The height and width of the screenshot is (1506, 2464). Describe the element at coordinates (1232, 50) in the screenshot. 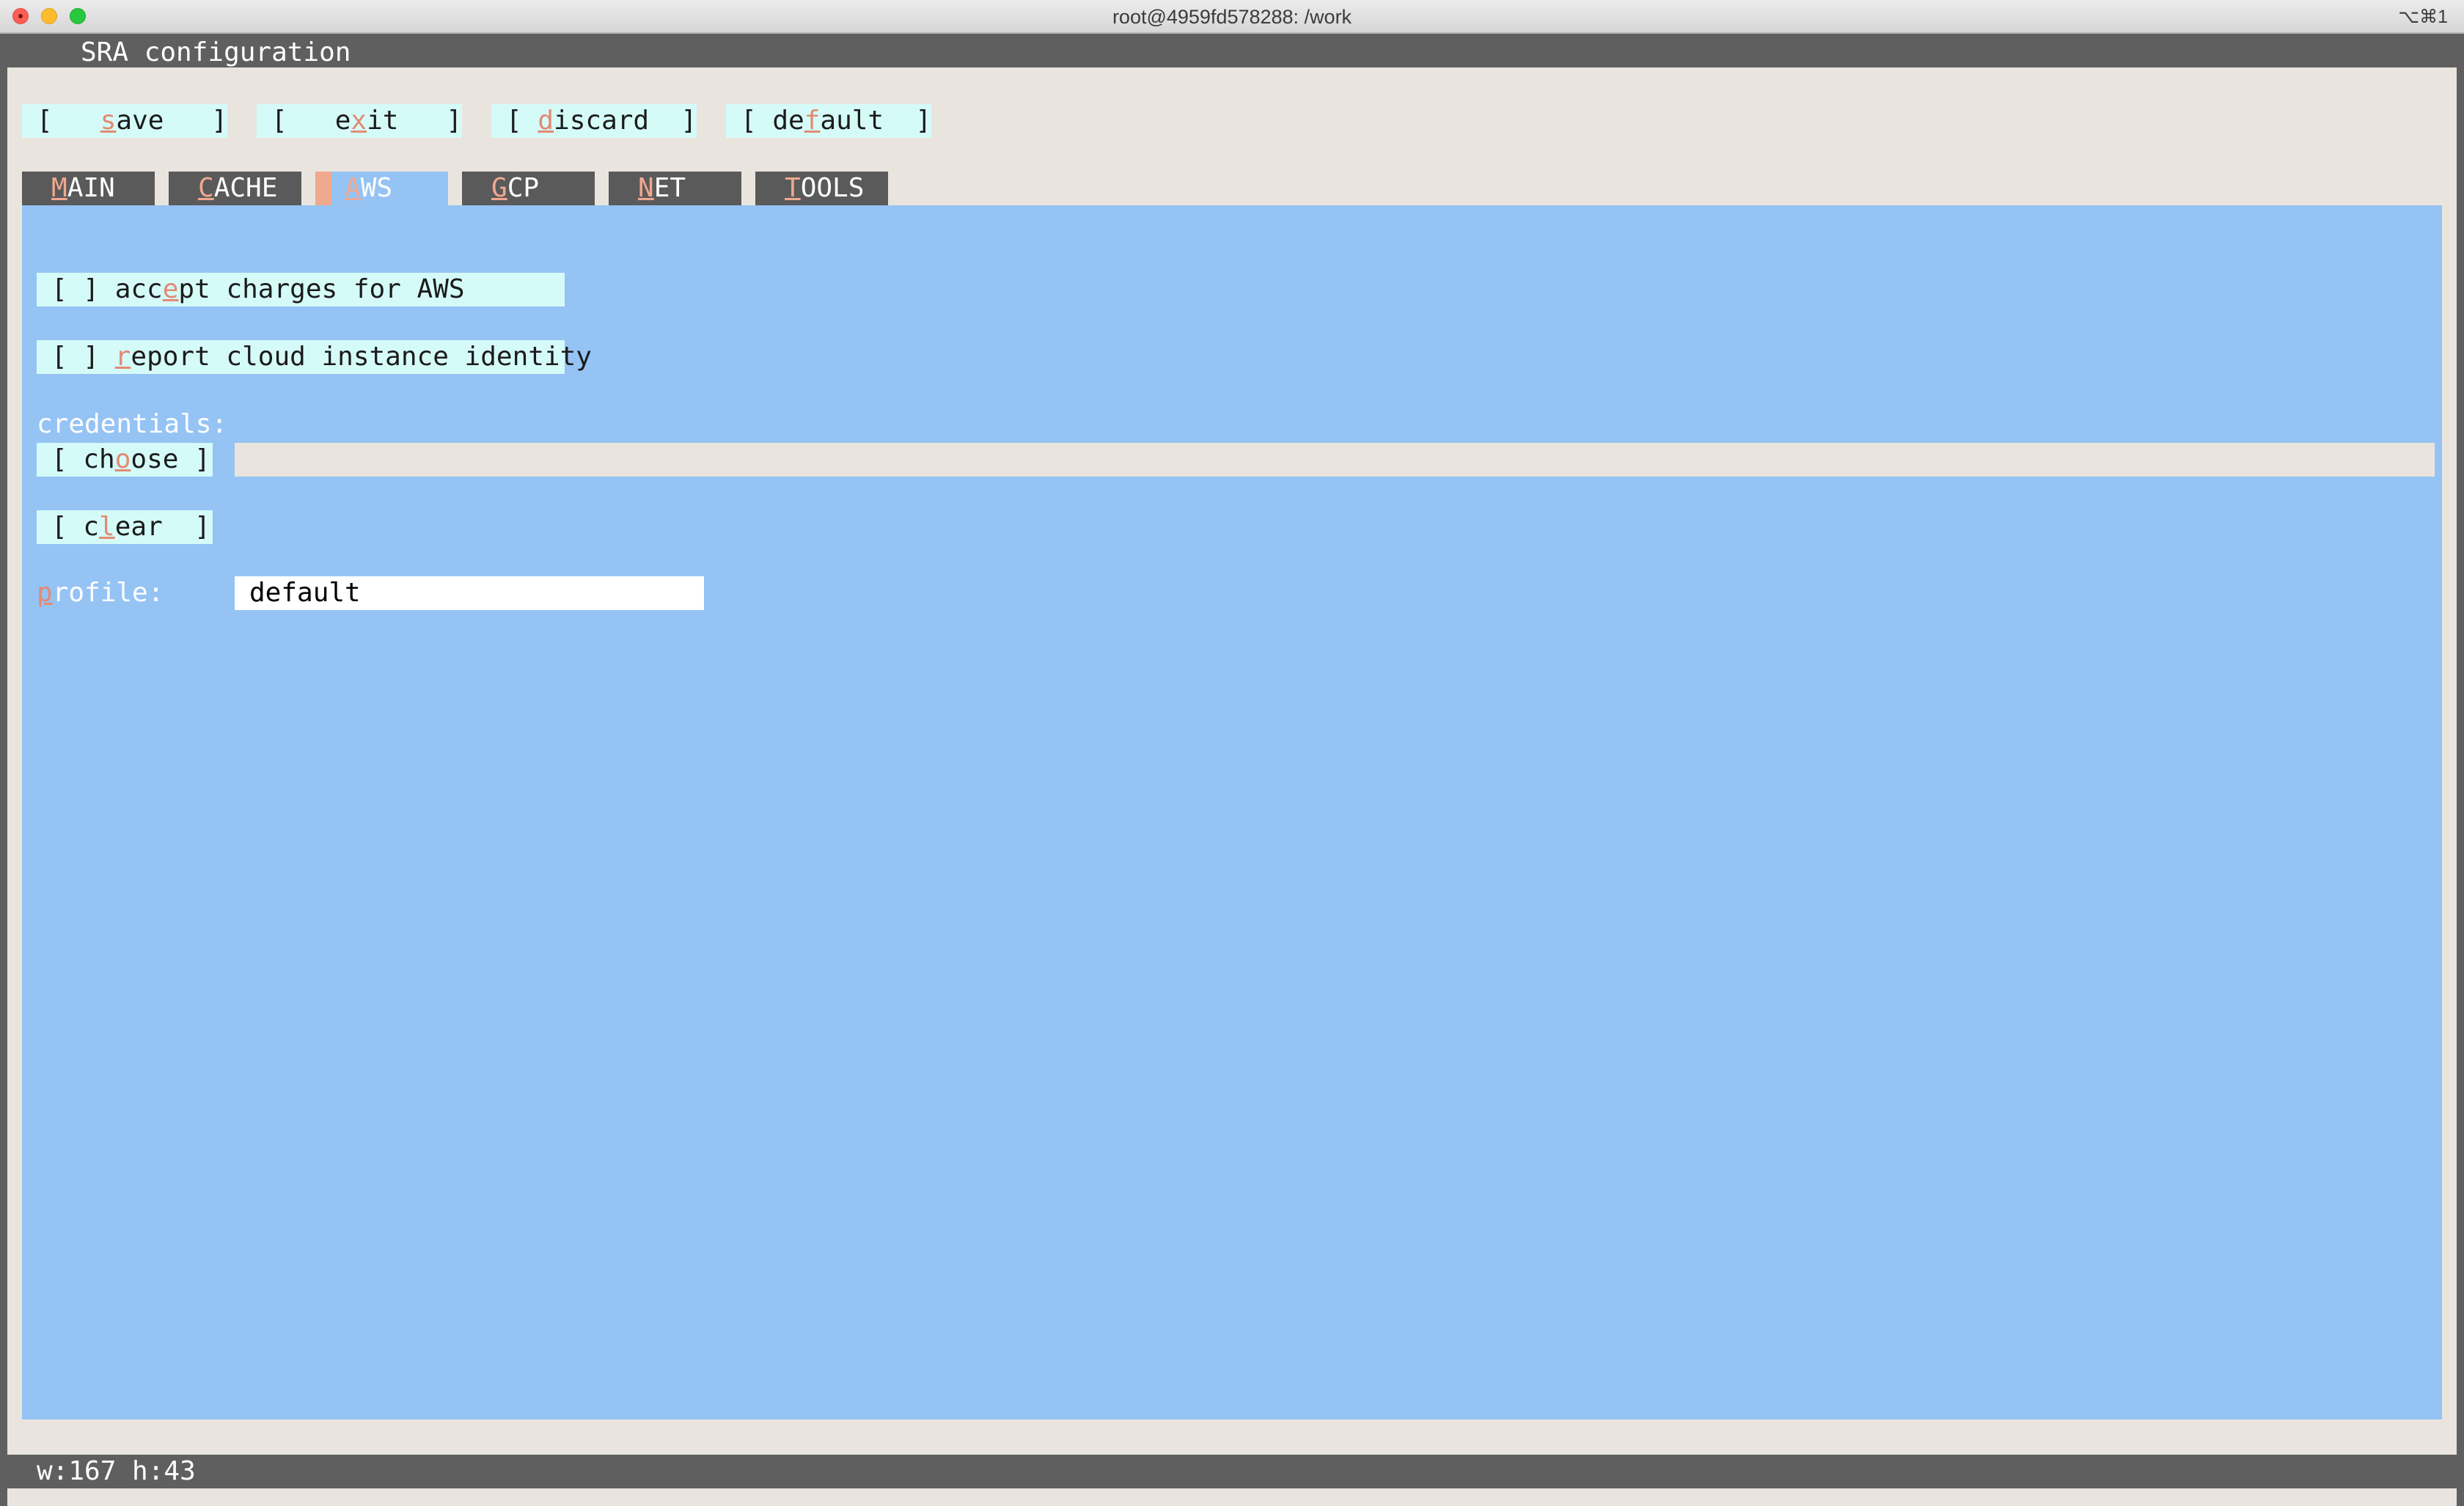

I see `app-header: SRA configuration` at that location.